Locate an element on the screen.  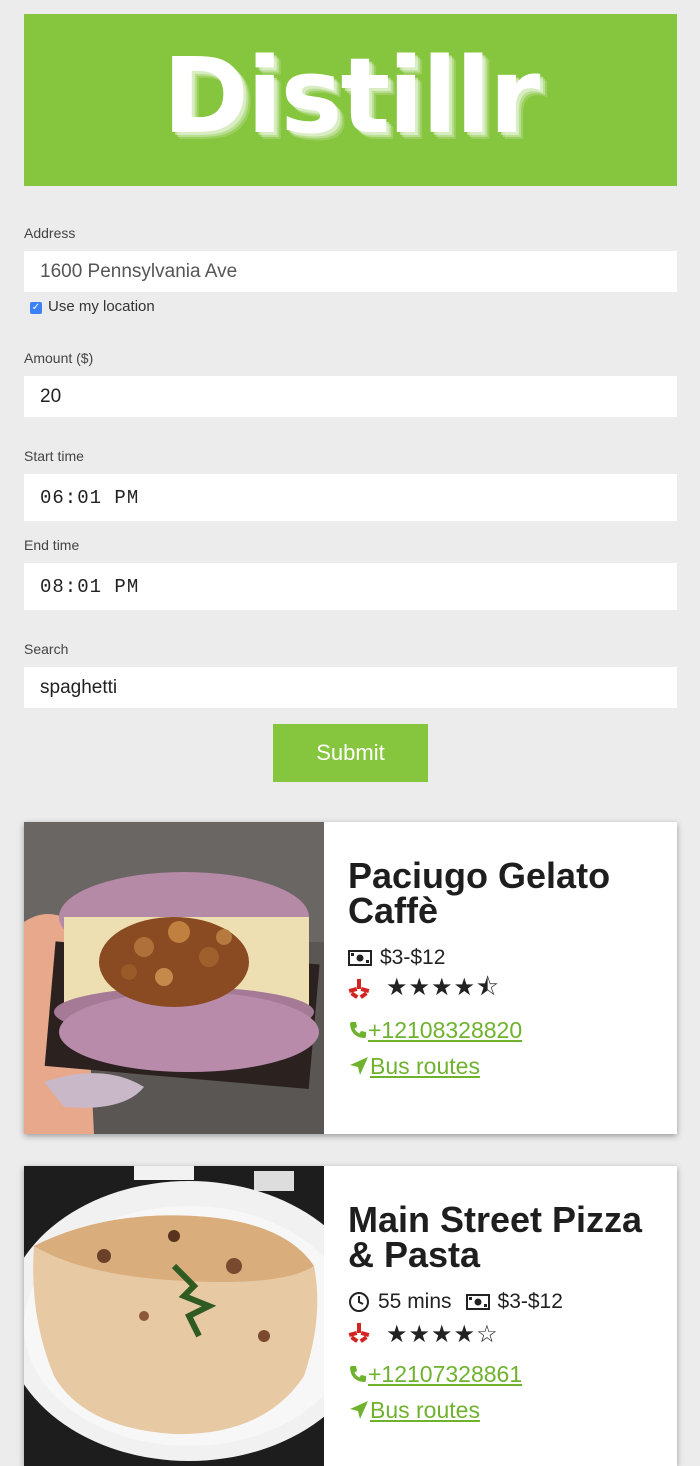
meta-row: 55 mins $3-$12 is located at coordinates (502, 1302).